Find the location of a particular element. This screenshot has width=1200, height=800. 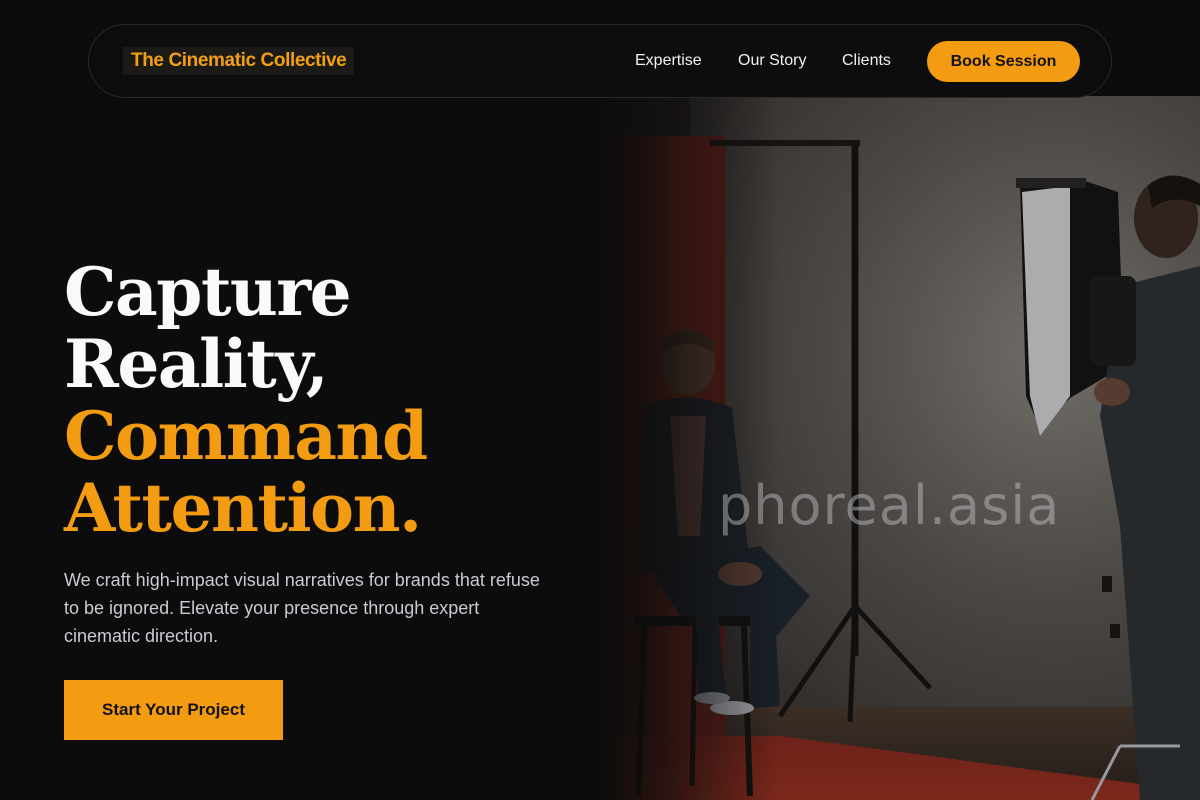

nav-link-our-story: Our Story is located at coordinates (772, 61).